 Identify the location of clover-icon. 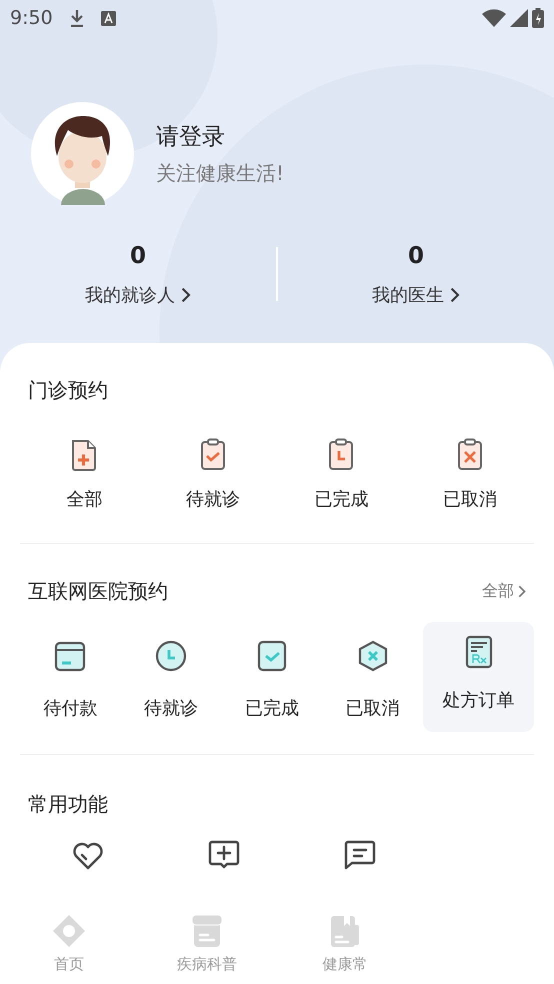
(69, 931).